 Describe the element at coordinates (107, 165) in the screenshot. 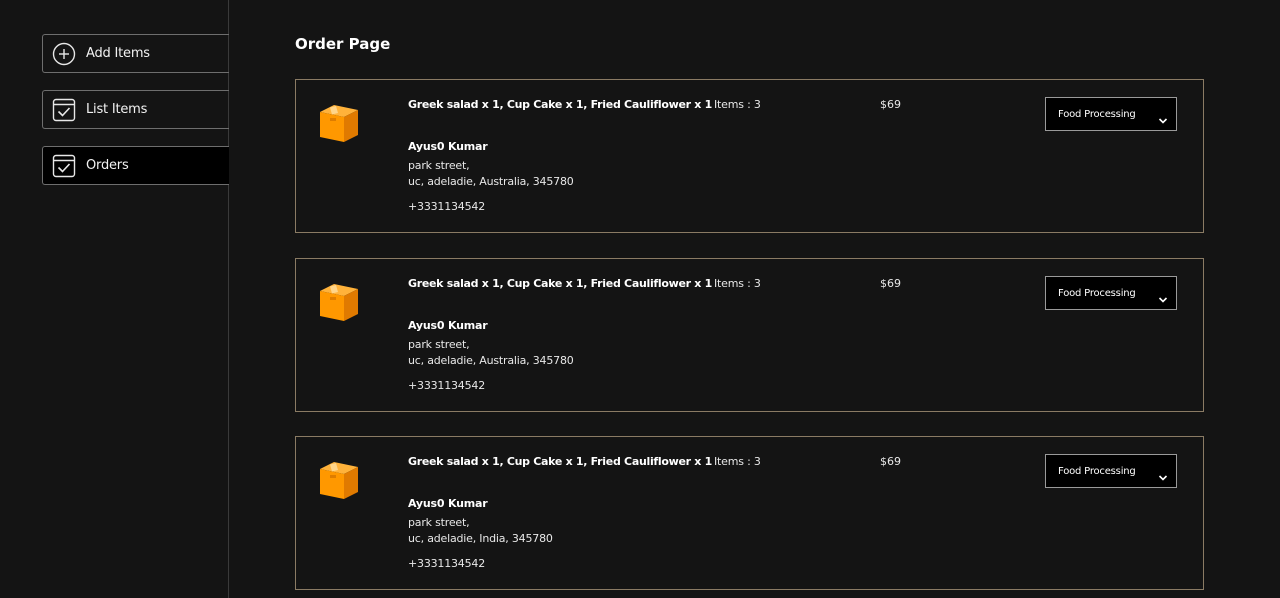

I see `sidebar-item-label: Orders` at that location.